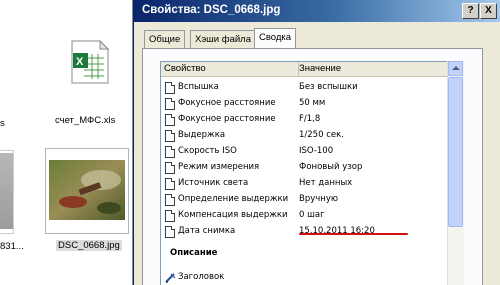 This screenshot has width=500, height=285. What do you see at coordinates (312, 215) in the screenshot?
I see `property-value: 0 шаг` at bounding box center [312, 215].